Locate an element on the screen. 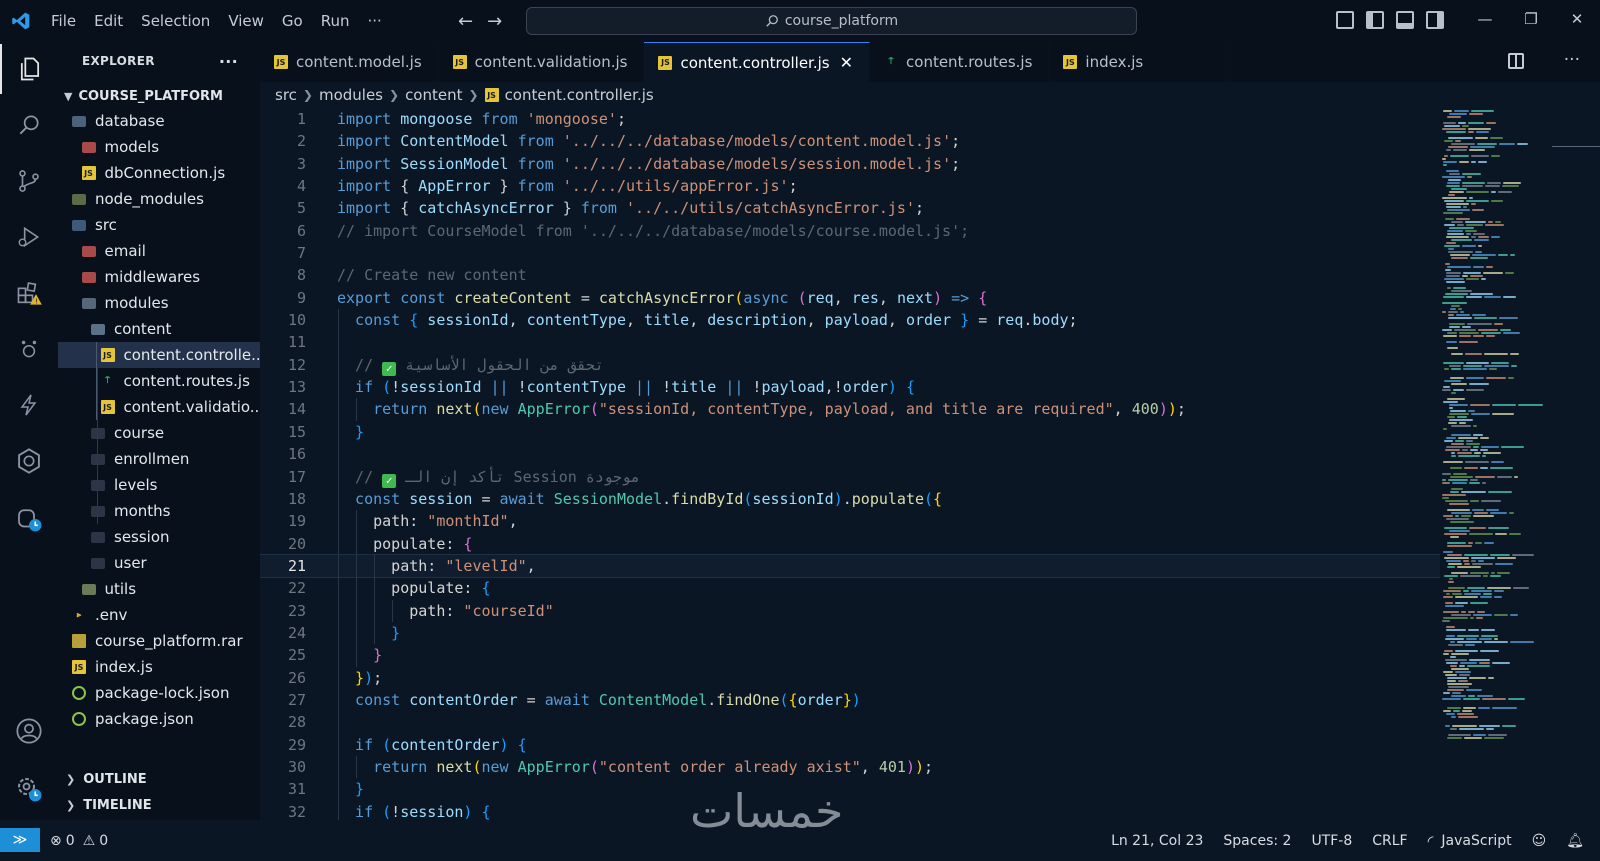 The width and height of the screenshot is (1600, 861). code-line: 21 path: "levelId", is located at coordinates (850, 566).